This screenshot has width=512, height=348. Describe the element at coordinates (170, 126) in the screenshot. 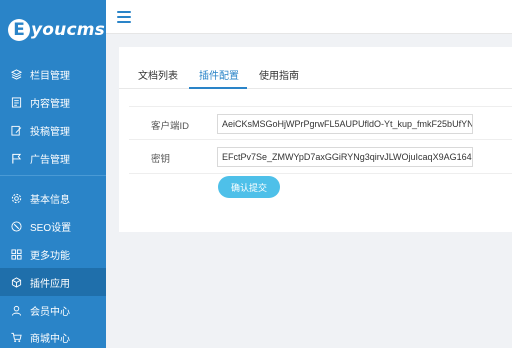

I see `client-id-label: 客户端ID` at that location.